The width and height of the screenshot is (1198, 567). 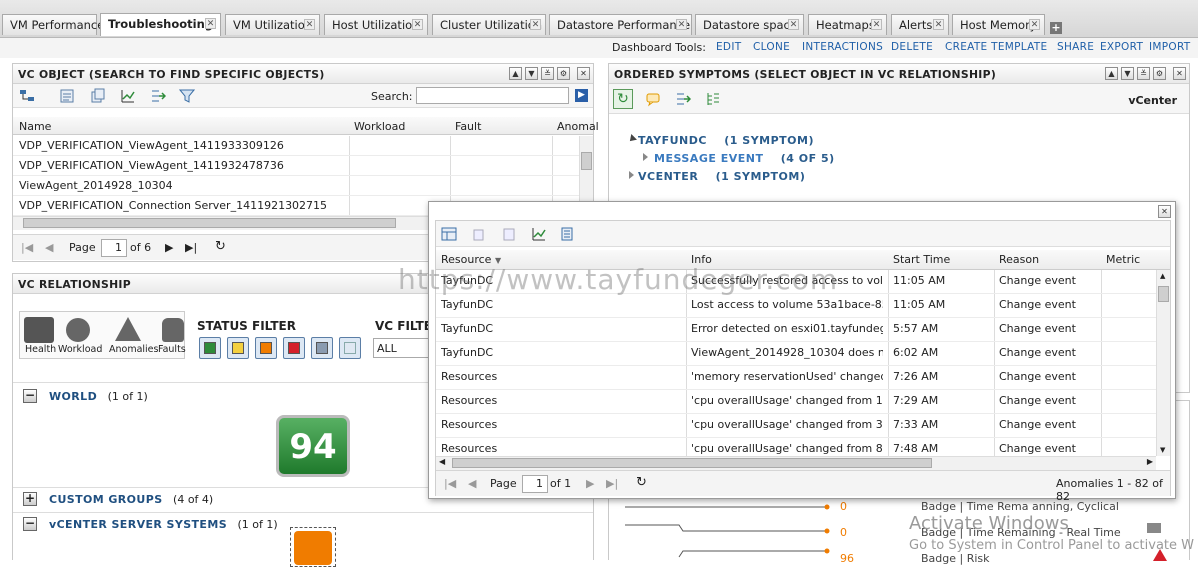 What do you see at coordinates (296, 146) in the screenshot?
I see `table-row: VDP_VERIFICATION_ViewAgent_1411933309126` at bounding box center [296, 146].